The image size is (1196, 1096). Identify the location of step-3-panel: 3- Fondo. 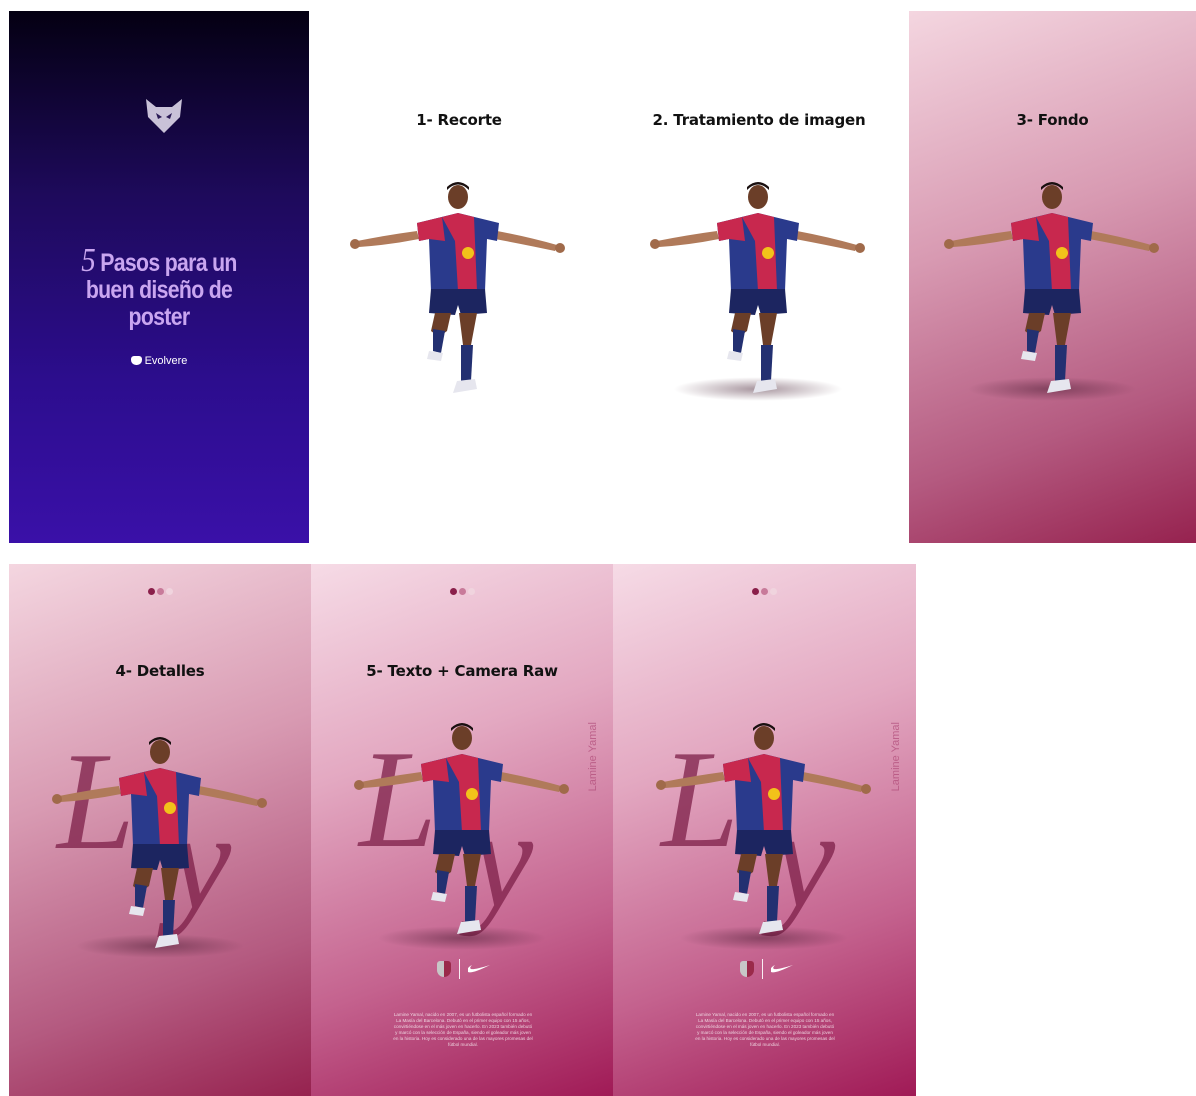
(1052, 277).